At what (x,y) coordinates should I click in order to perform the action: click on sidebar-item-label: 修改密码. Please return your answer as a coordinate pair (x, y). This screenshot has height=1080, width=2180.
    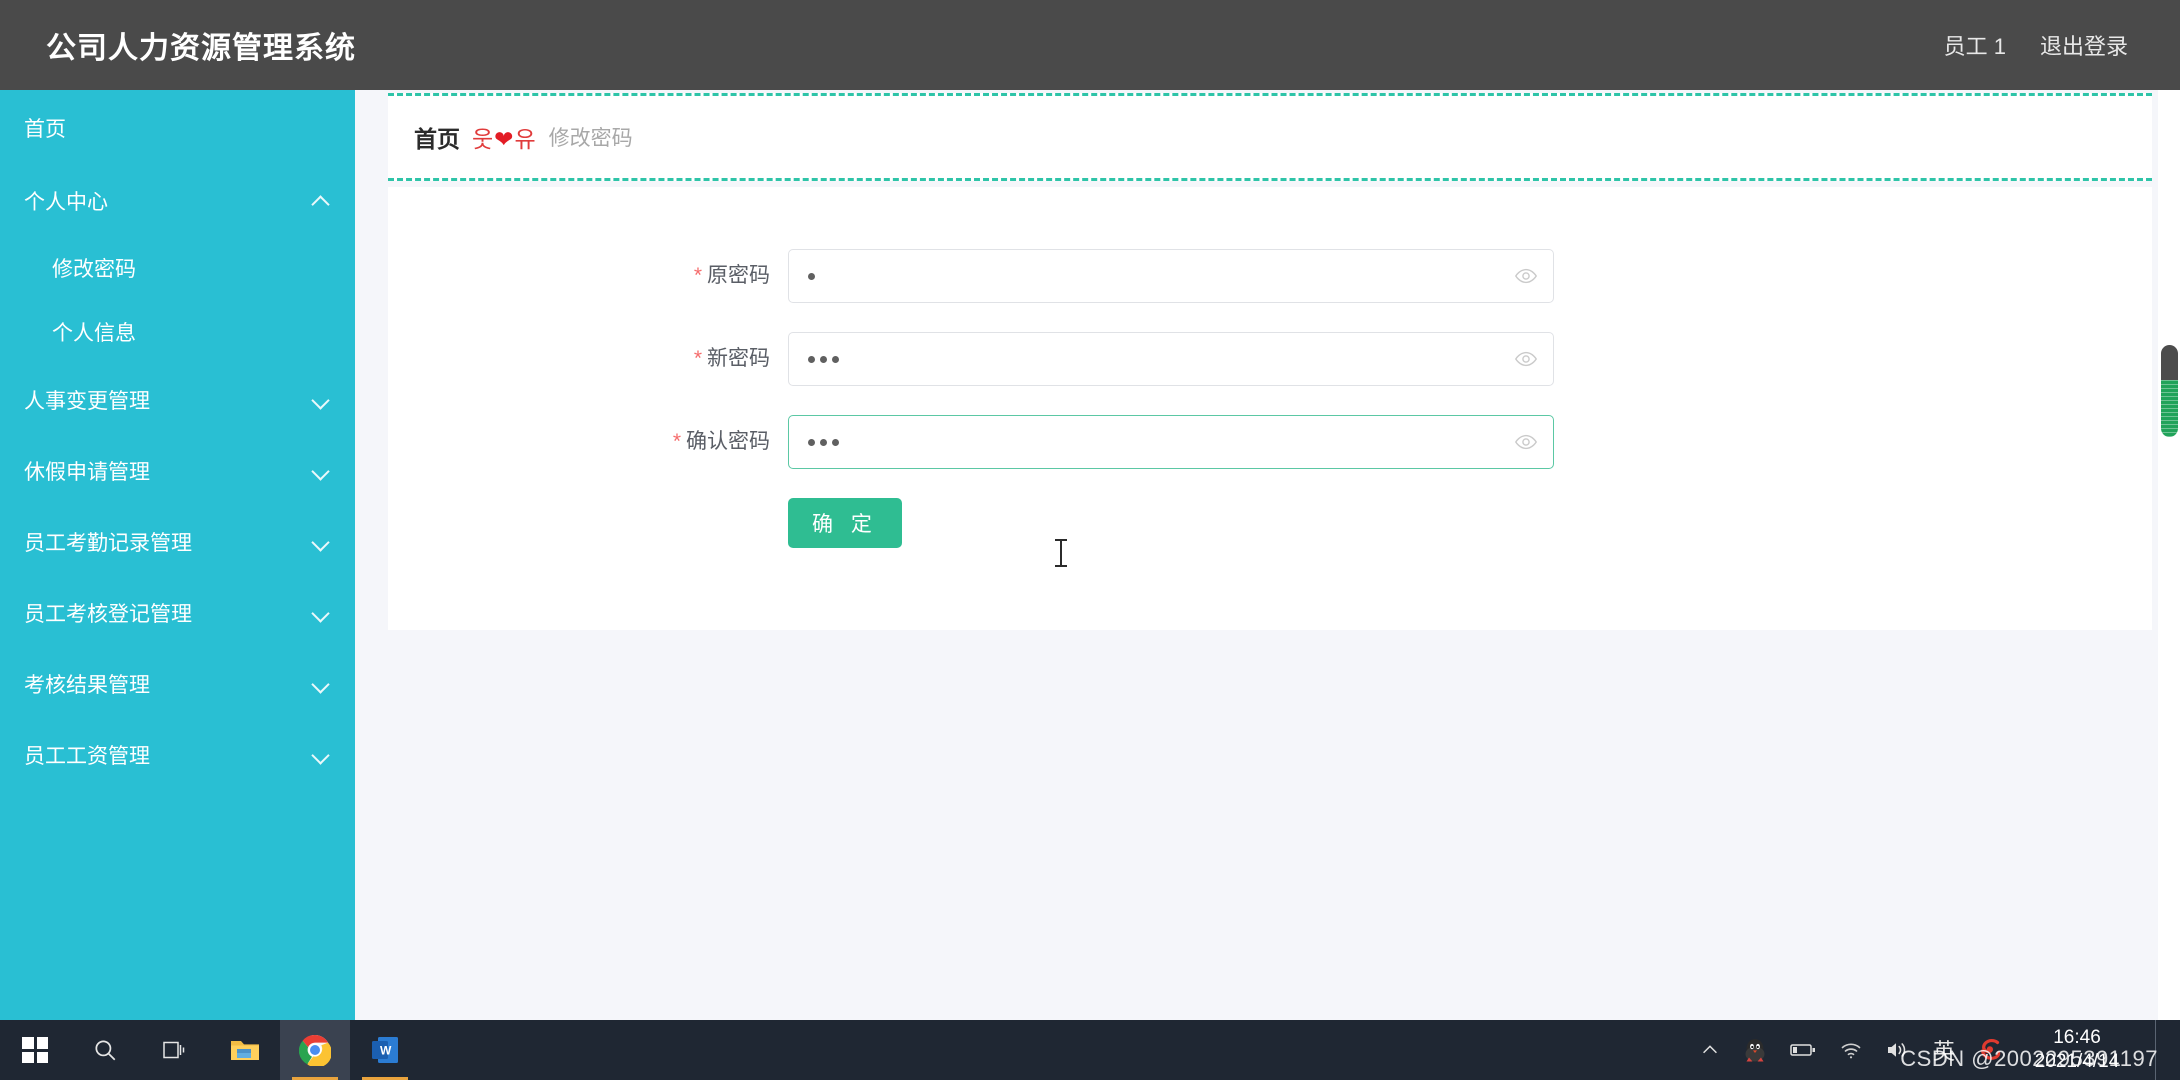
    Looking at the image, I should click on (94, 269).